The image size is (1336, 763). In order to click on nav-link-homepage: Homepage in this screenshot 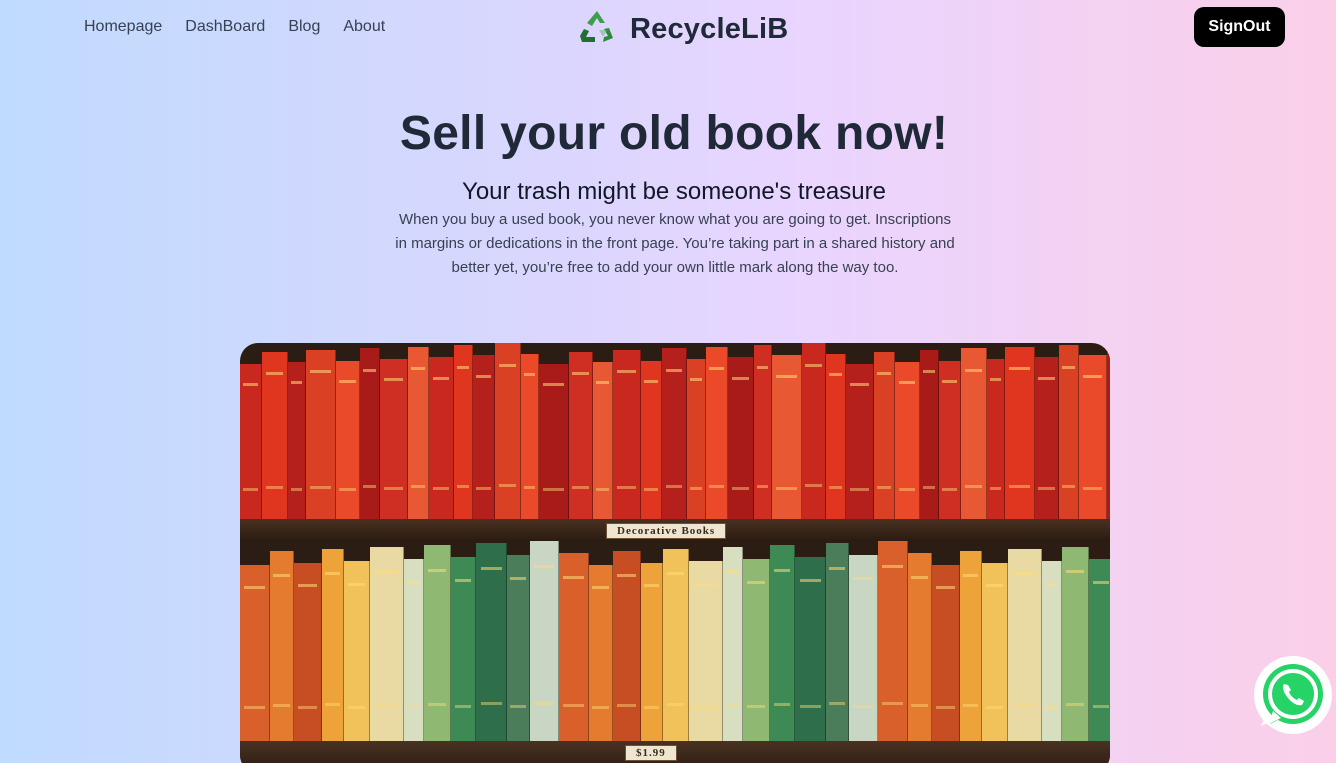, I will do `click(123, 27)`.